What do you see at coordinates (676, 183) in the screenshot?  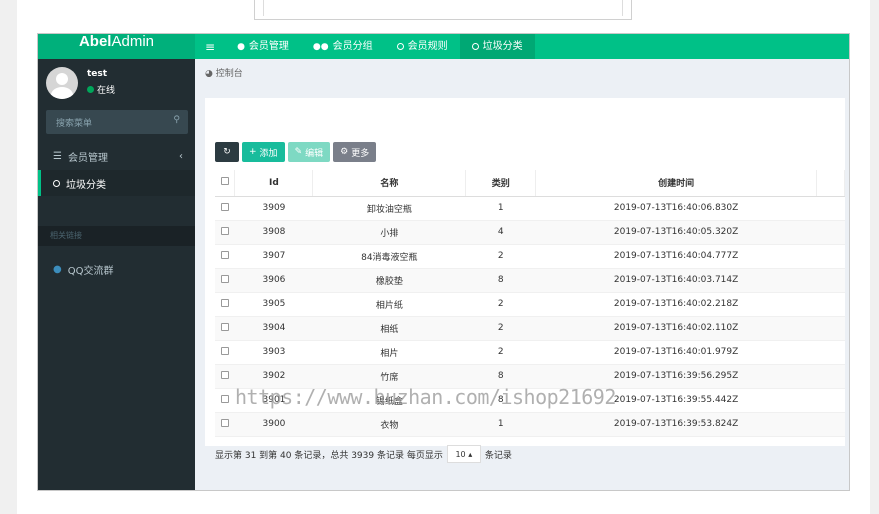 I see `column-header-created: 创建时间` at bounding box center [676, 183].